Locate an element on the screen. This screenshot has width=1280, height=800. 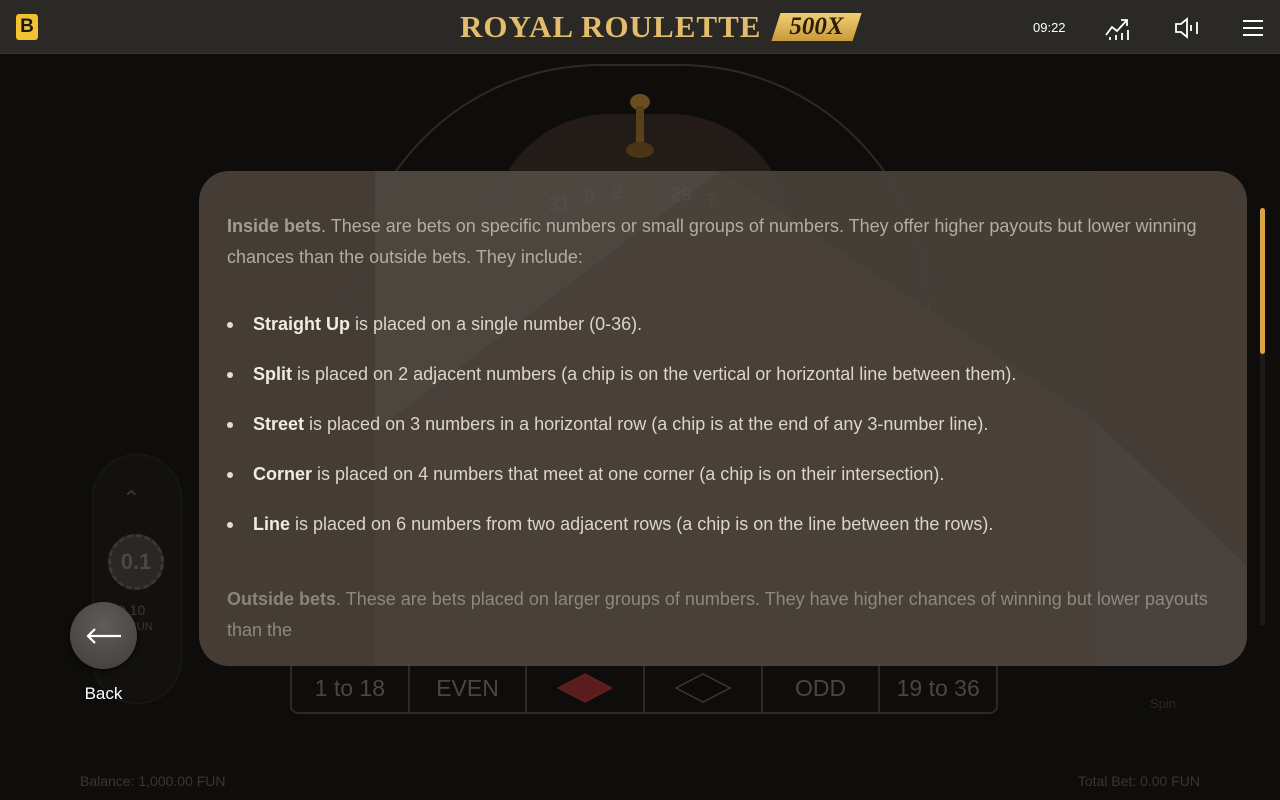
top-bar: B ROYAL ROULETTE 500X 09:22 is located at coordinates (640, 27).